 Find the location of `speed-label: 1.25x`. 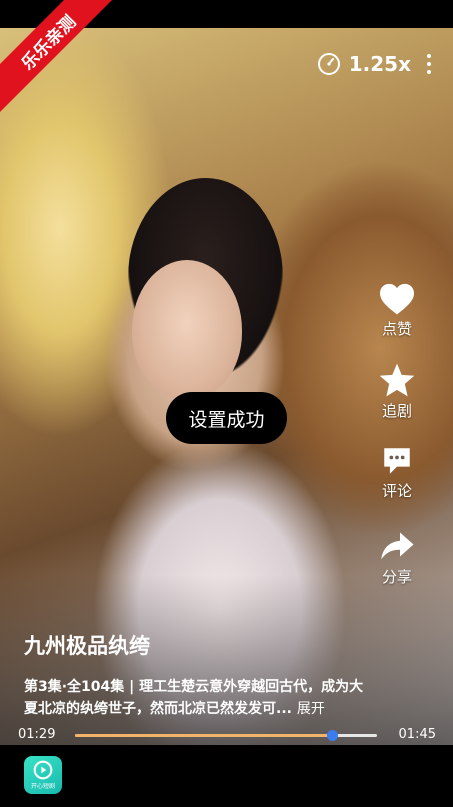

speed-label: 1.25x is located at coordinates (379, 64).